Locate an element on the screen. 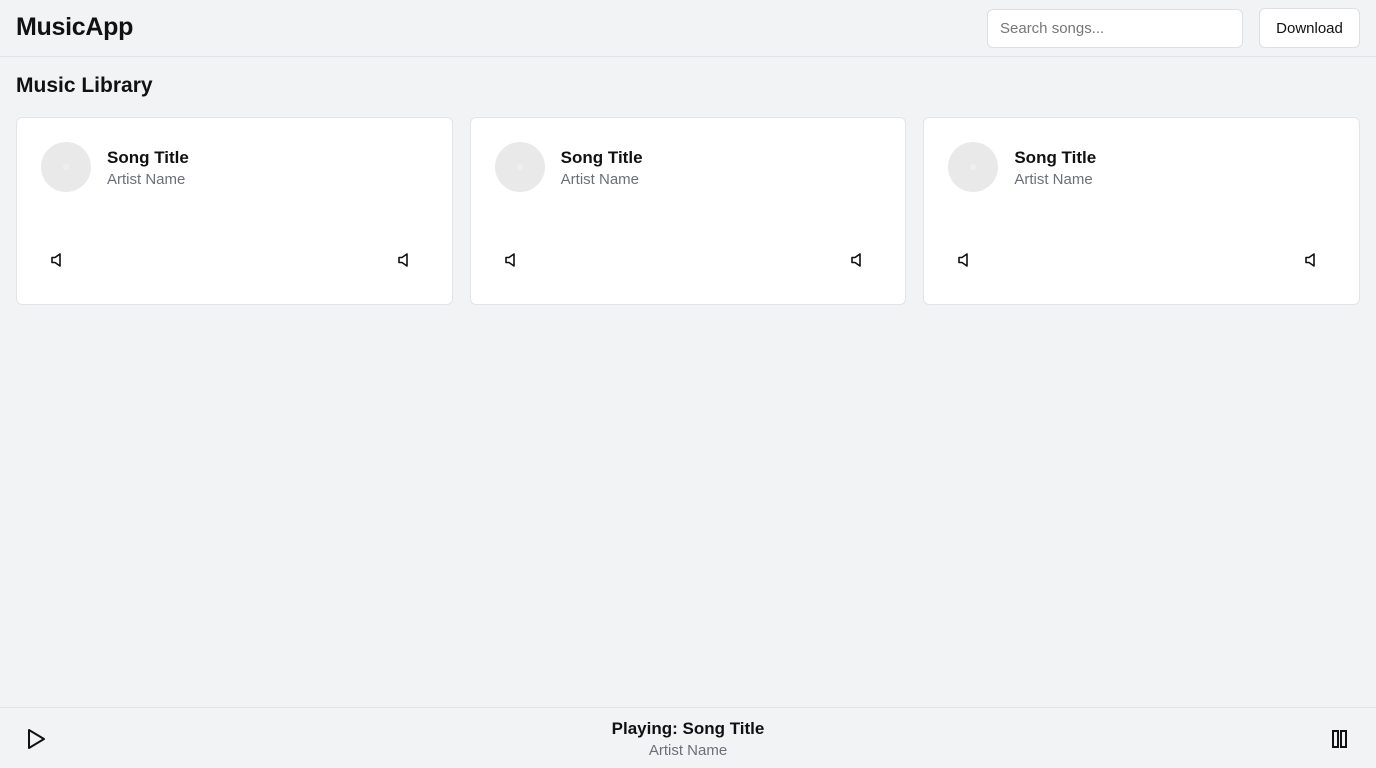 This screenshot has width=1376, height=768. player-bar: Playing: Song Title Artist Name is located at coordinates (688, 737).